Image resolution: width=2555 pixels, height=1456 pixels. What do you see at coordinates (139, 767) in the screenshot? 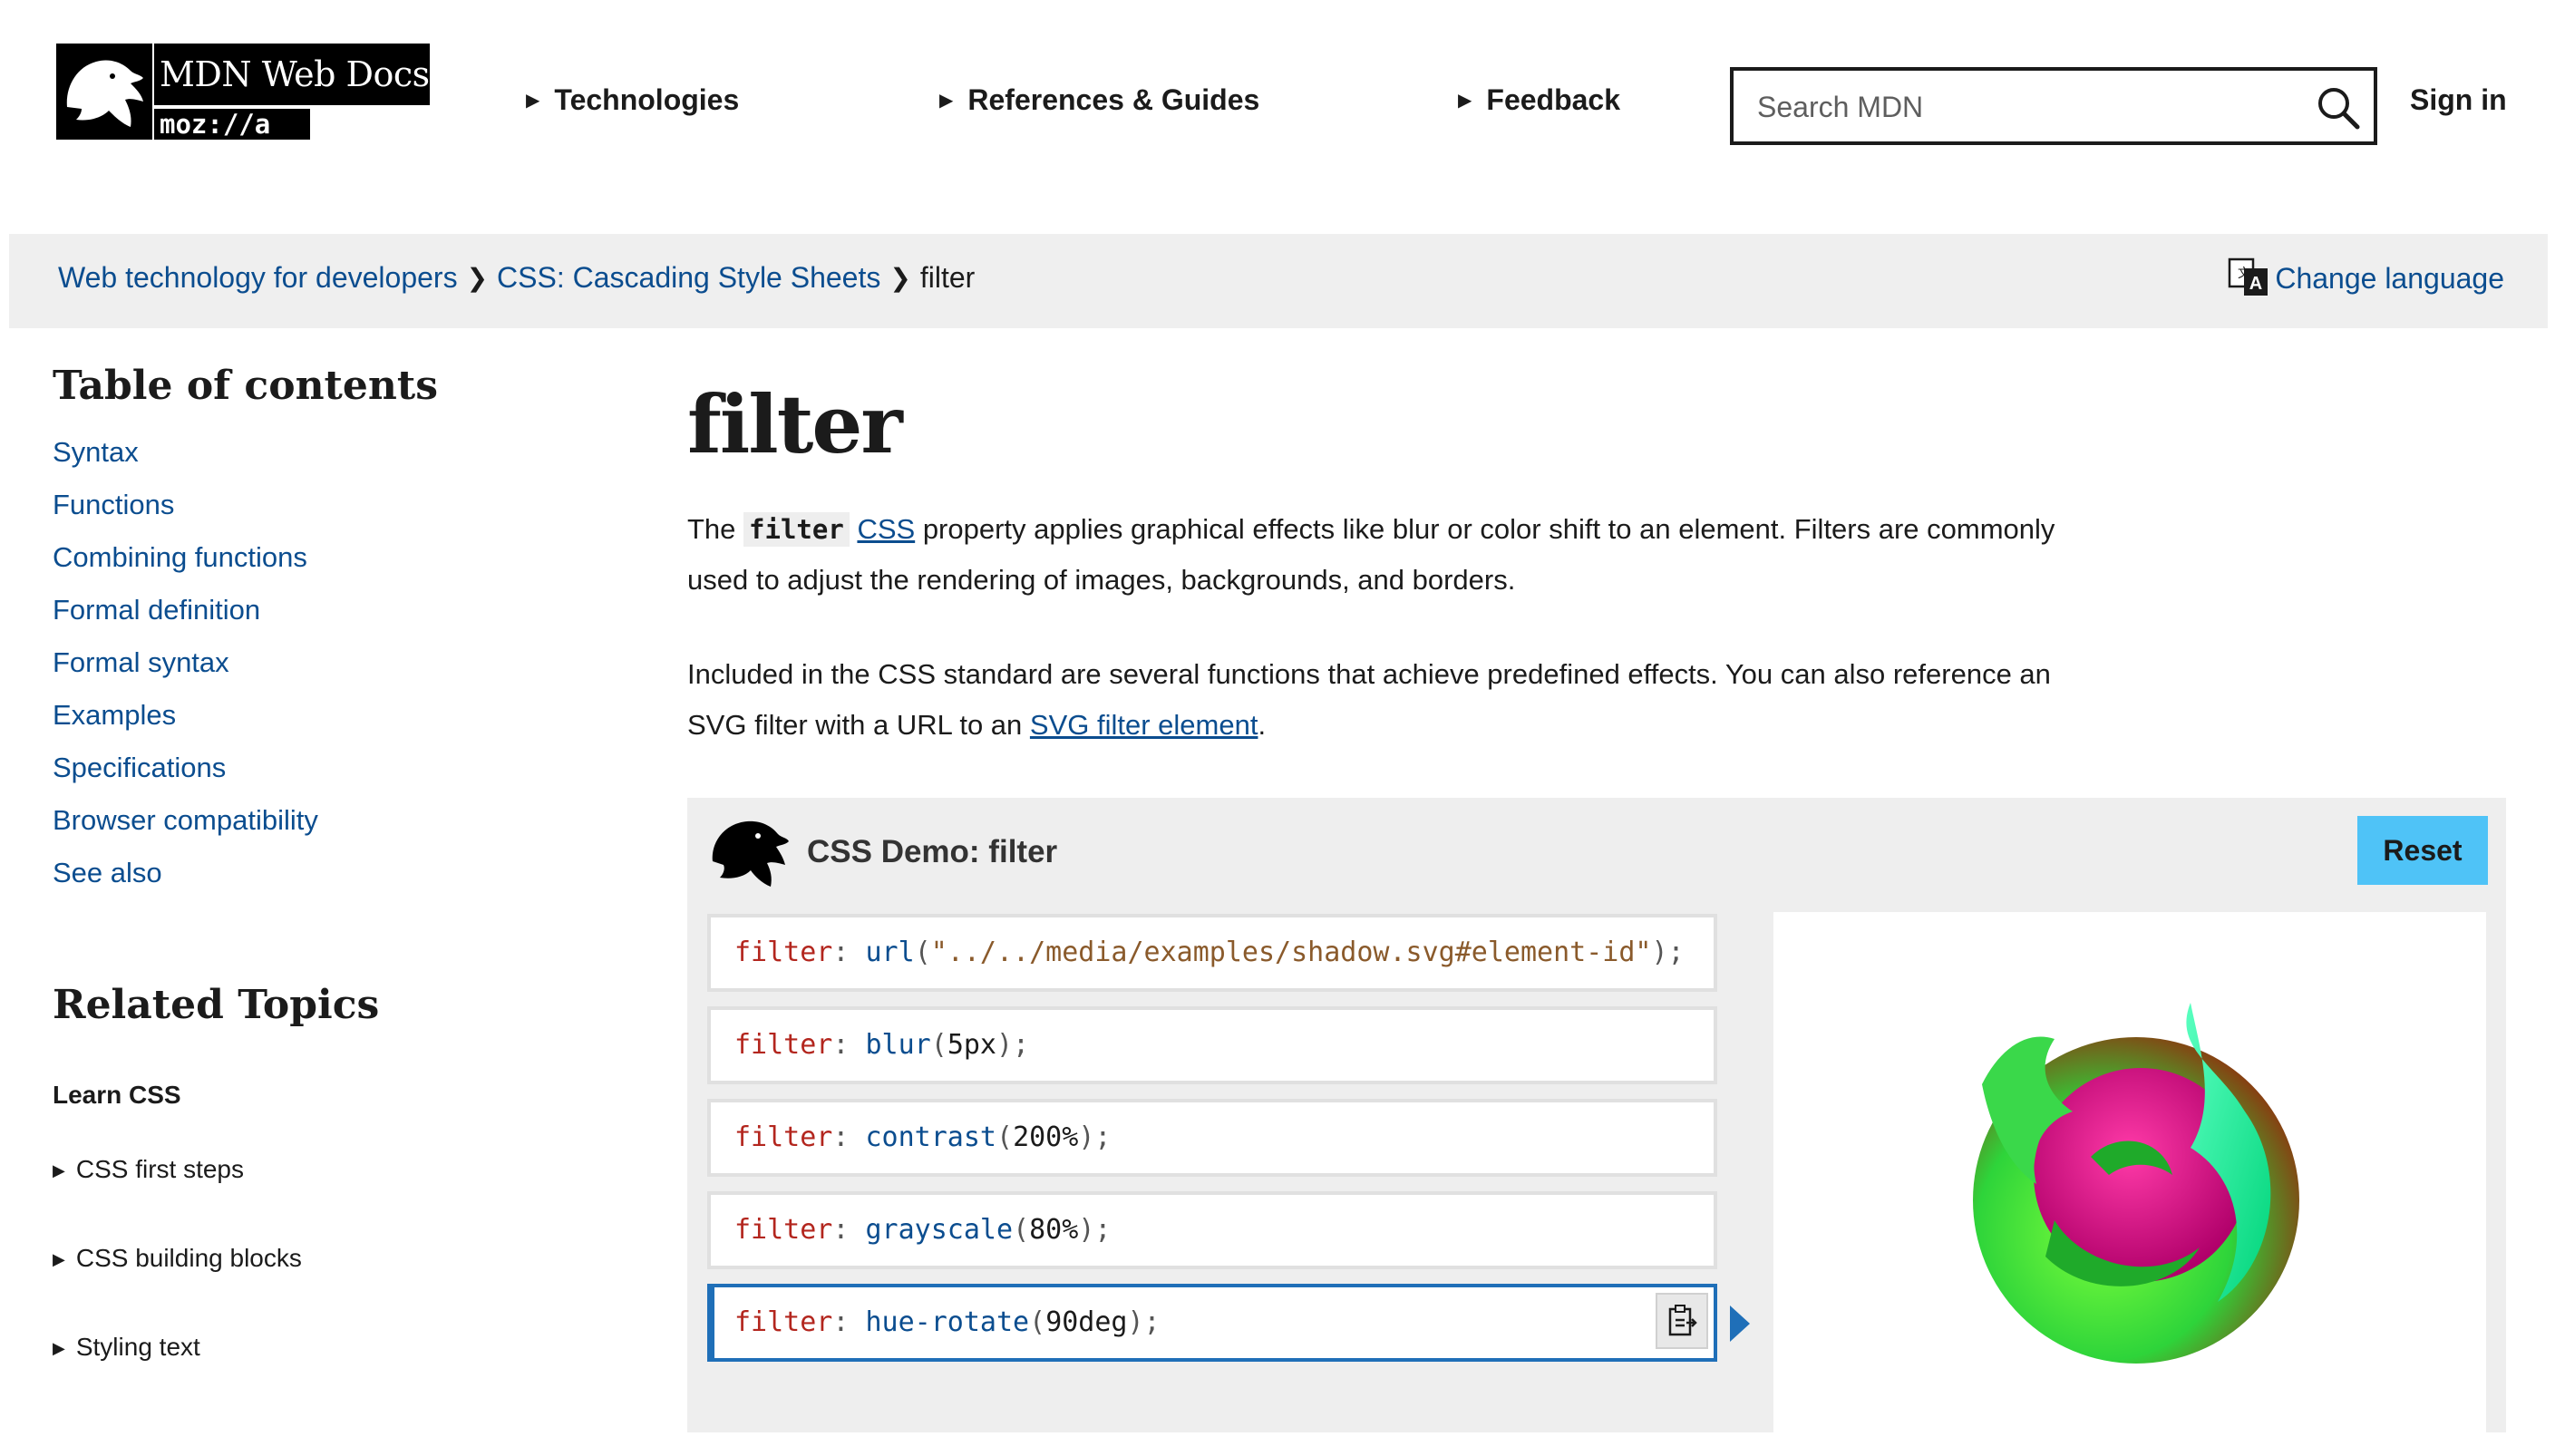
I see `toc-link-specifications: Specifications` at bounding box center [139, 767].